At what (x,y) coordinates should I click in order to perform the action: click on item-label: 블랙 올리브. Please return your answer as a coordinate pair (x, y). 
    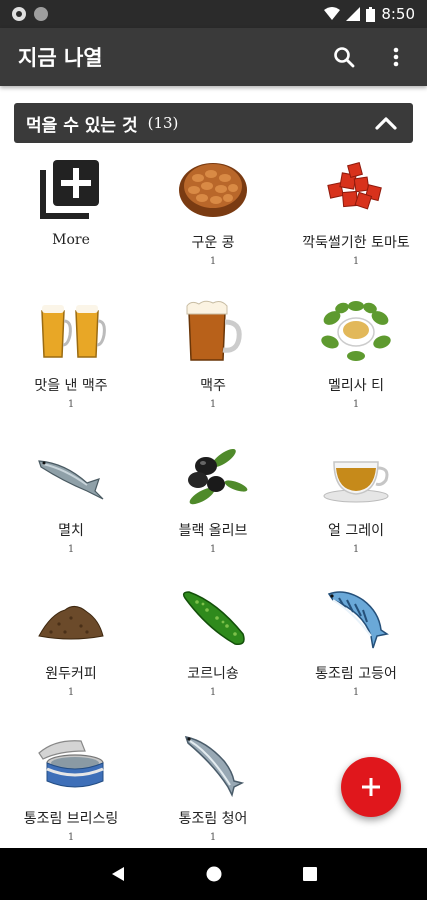
    Looking at the image, I should click on (213, 531).